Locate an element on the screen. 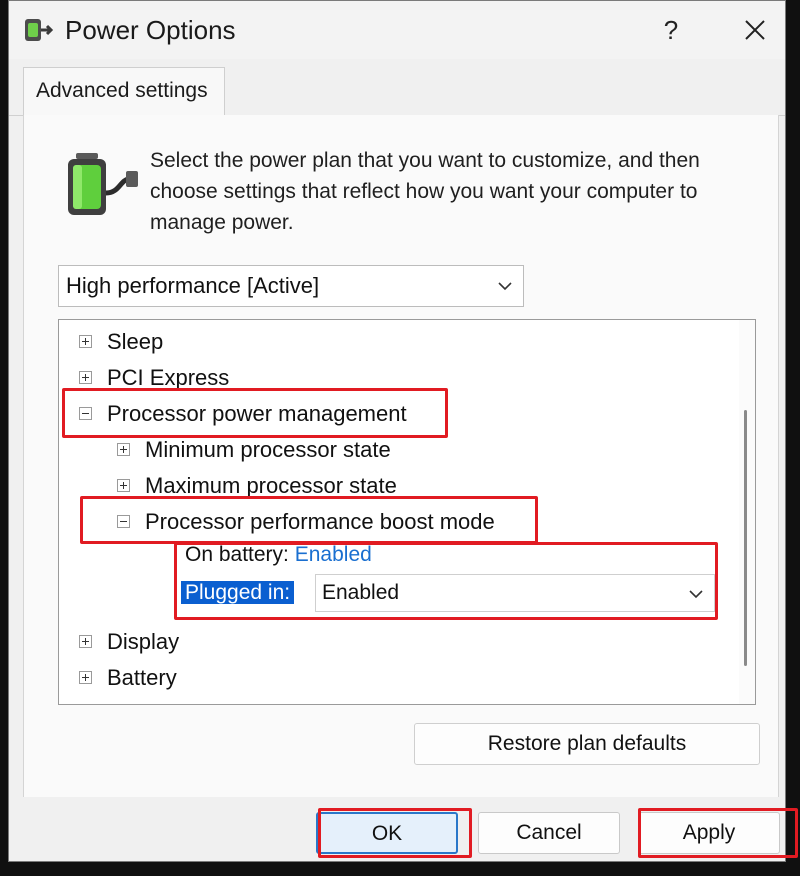 The width and height of the screenshot is (800, 876). close-button is located at coordinates (755, 30).